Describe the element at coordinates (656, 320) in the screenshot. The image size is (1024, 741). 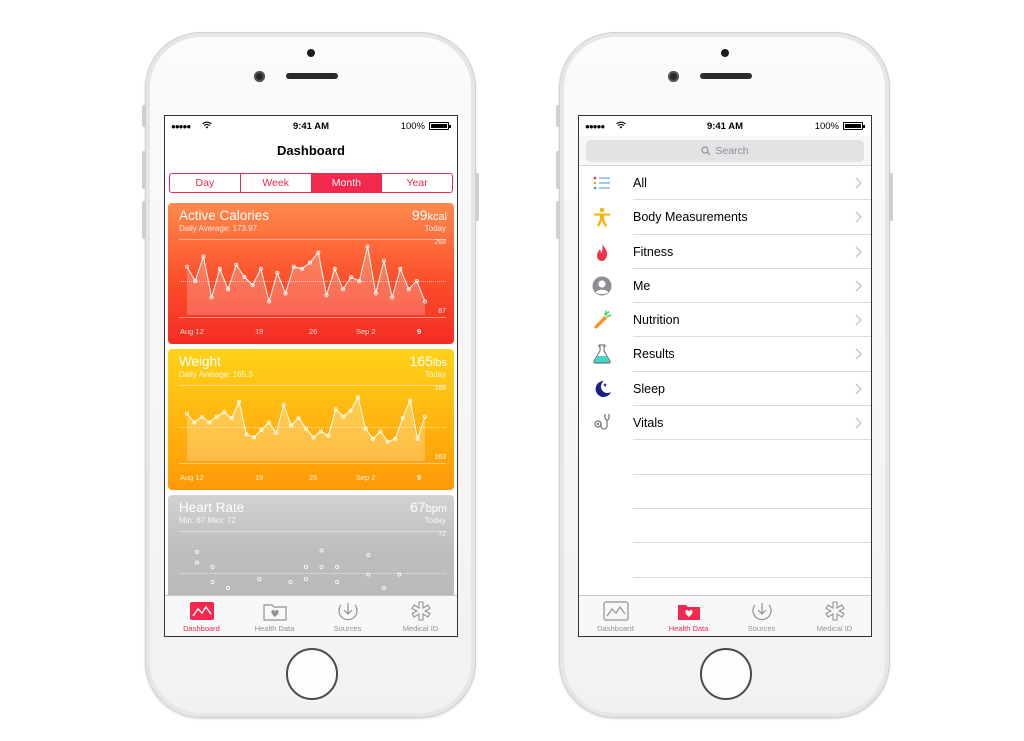
I see `category-label: Nutrition` at that location.